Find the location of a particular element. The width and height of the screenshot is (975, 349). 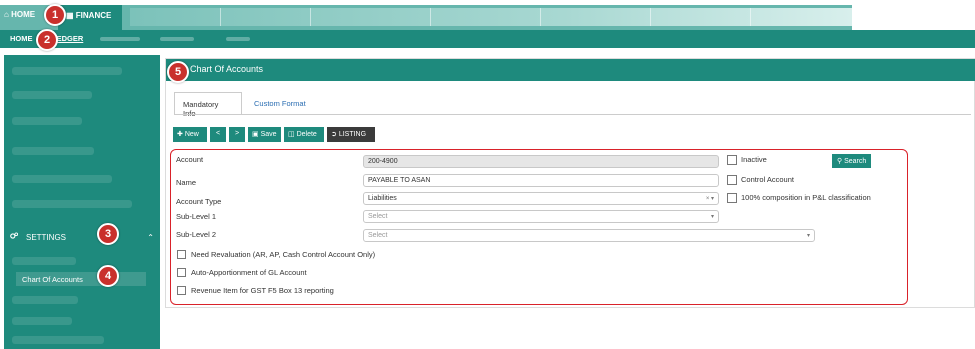

annotation-badge-5: 5 is located at coordinates (178, 72).